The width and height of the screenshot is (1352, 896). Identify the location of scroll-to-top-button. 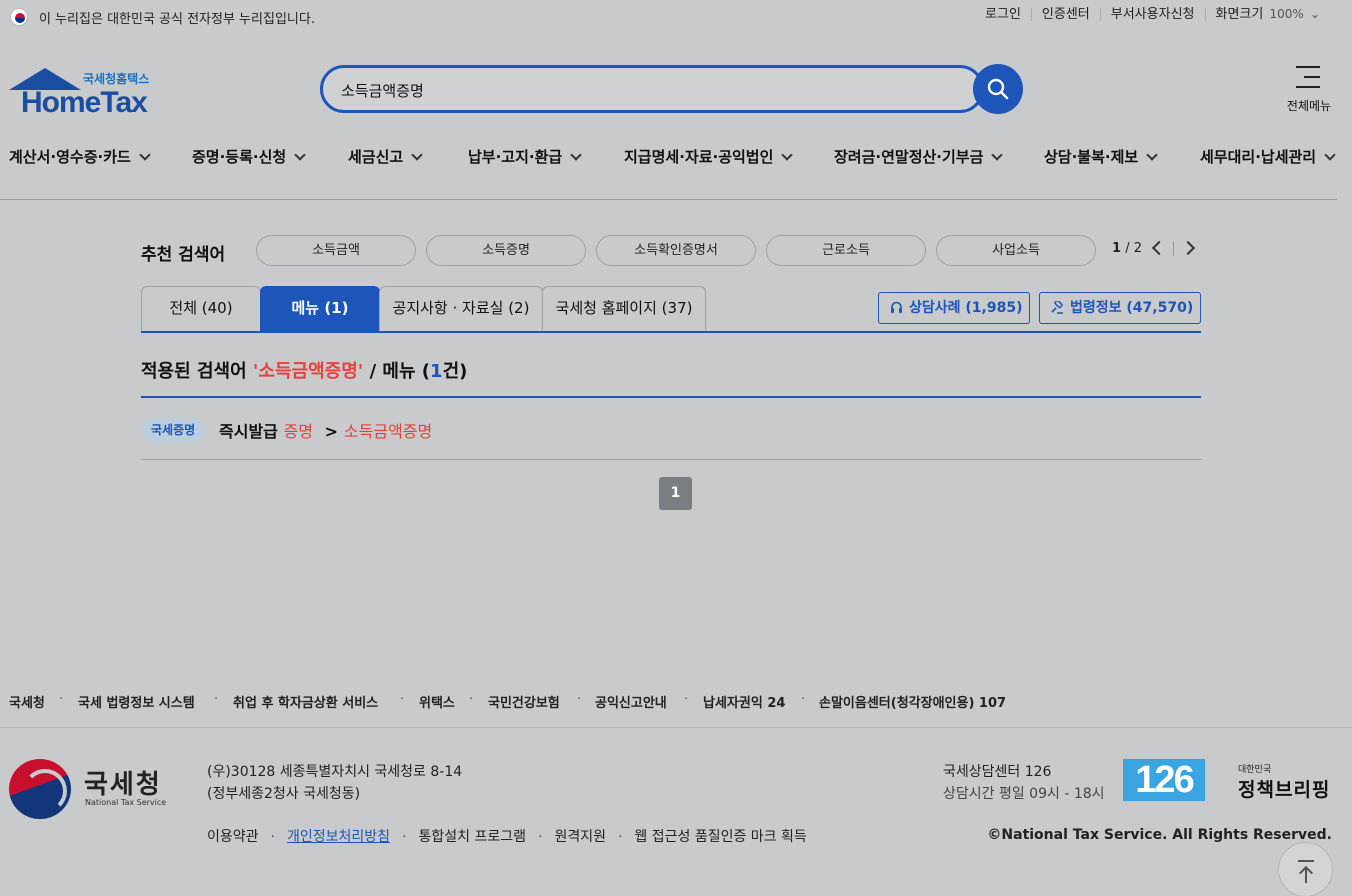
(1305, 869).